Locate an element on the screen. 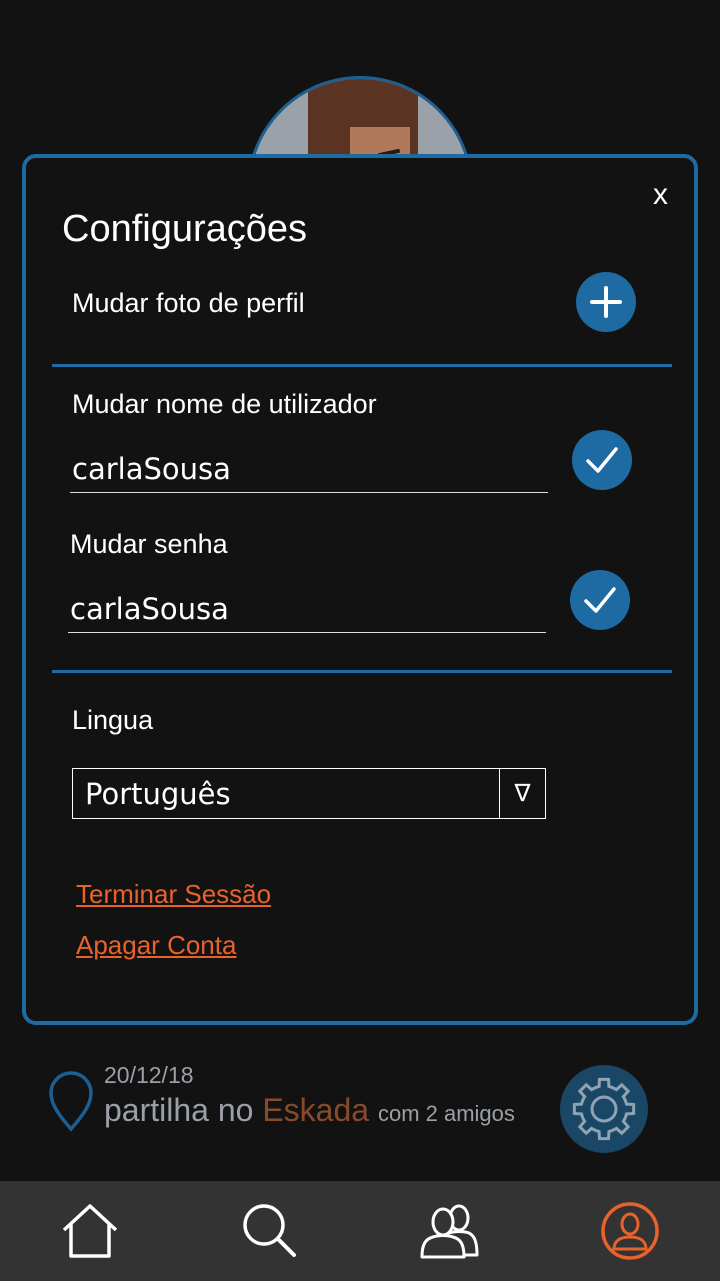 Image resolution: width=720 pixels, height=1281 pixels. confirm-username-button is located at coordinates (602, 460).